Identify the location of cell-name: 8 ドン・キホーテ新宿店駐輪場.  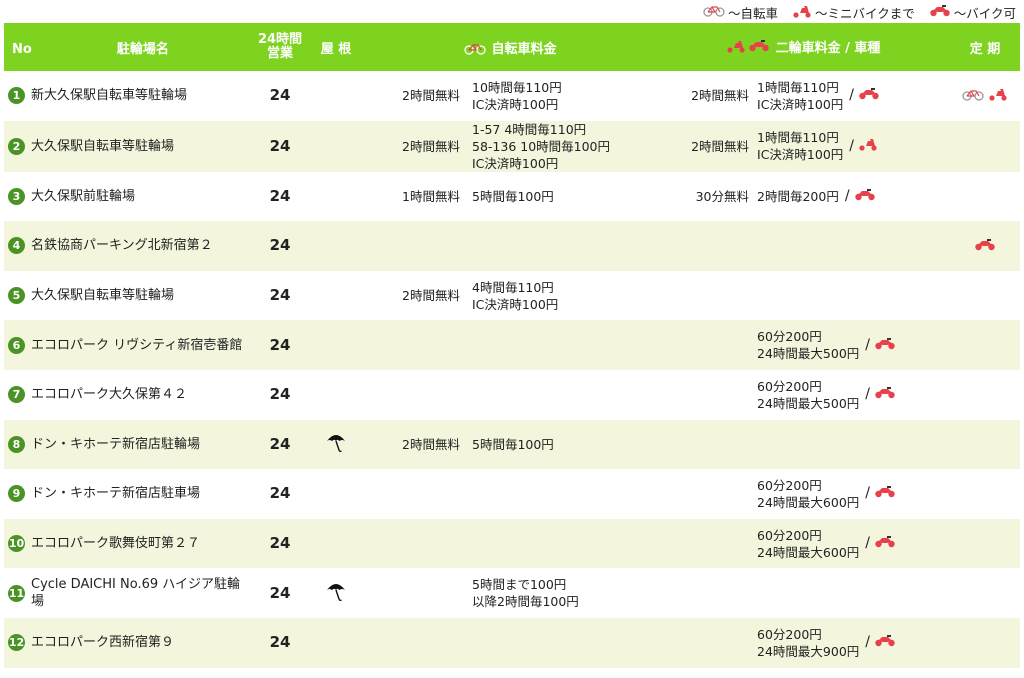
(128, 444).